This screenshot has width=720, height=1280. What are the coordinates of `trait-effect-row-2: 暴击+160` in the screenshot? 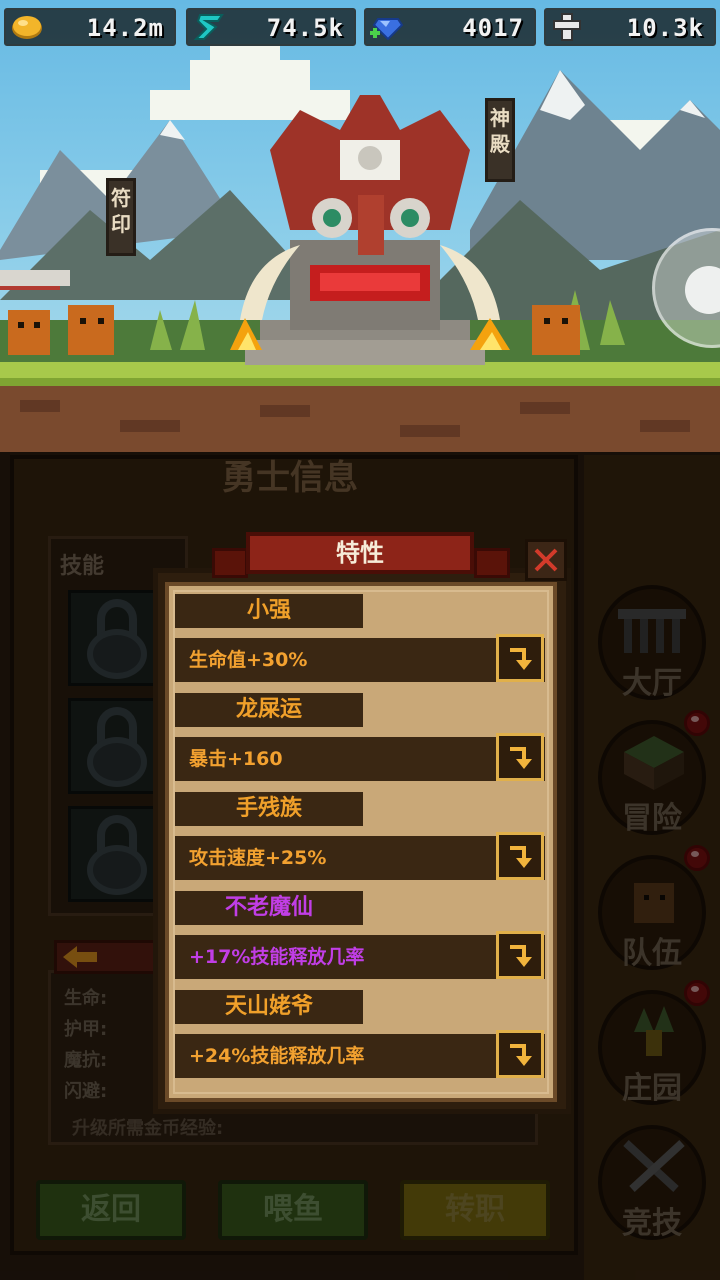 It's located at (360, 759).